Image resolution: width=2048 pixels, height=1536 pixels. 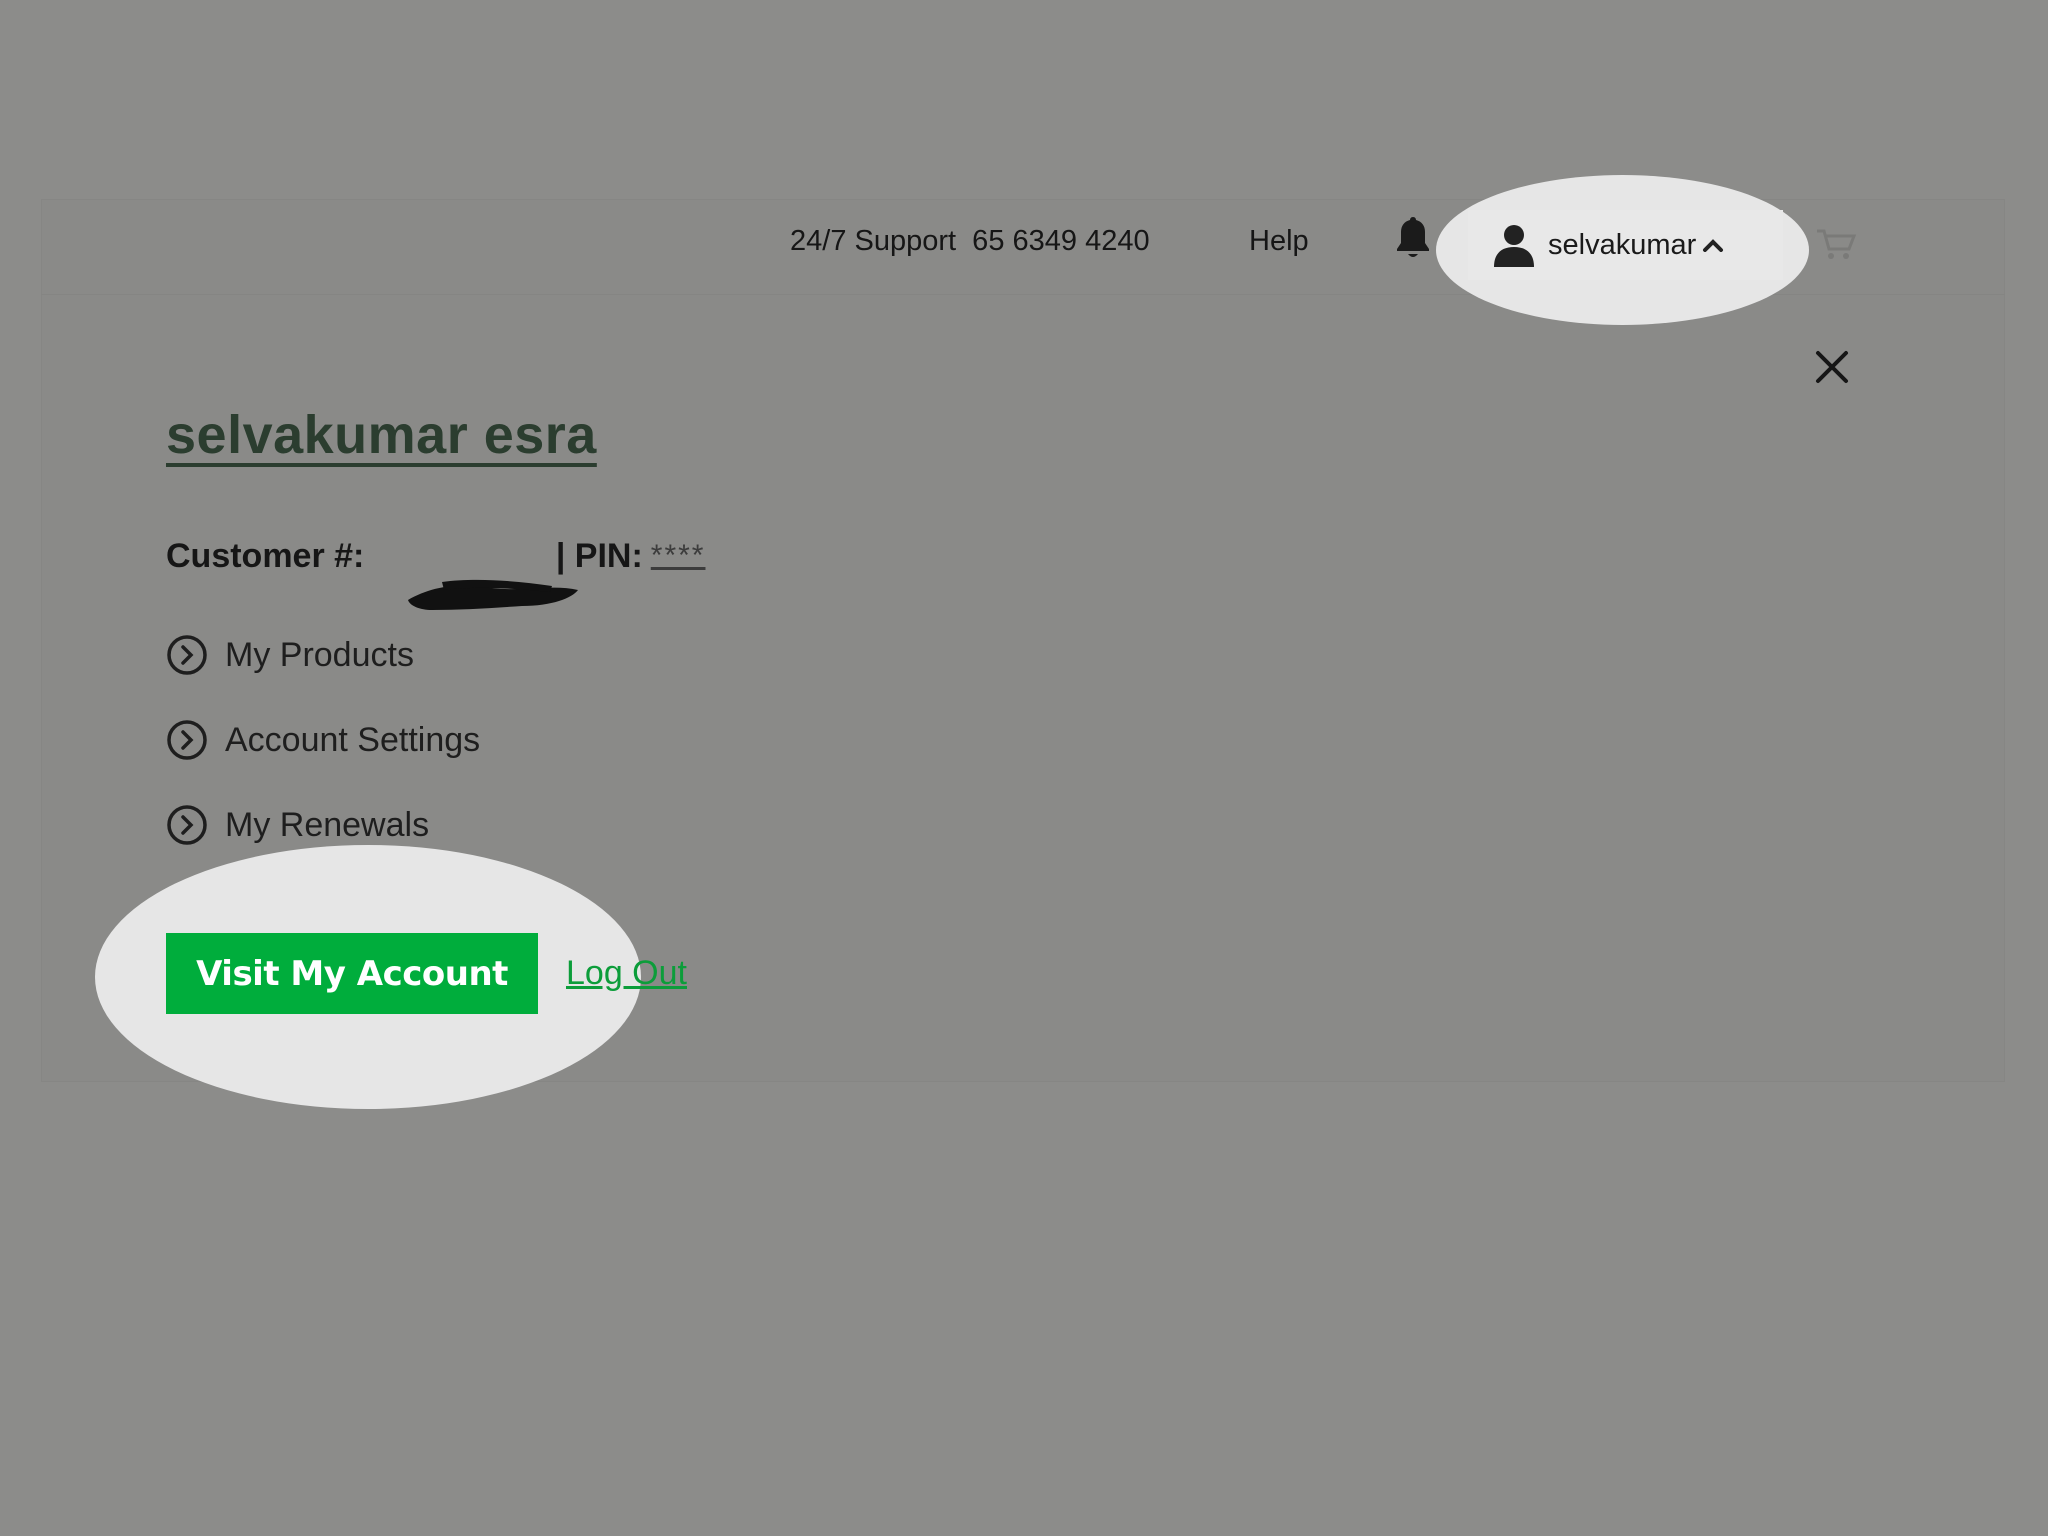 What do you see at coordinates (381, 435) in the screenshot?
I see `account-full-name: selvakumar esra` at bounding box center [381, 435].